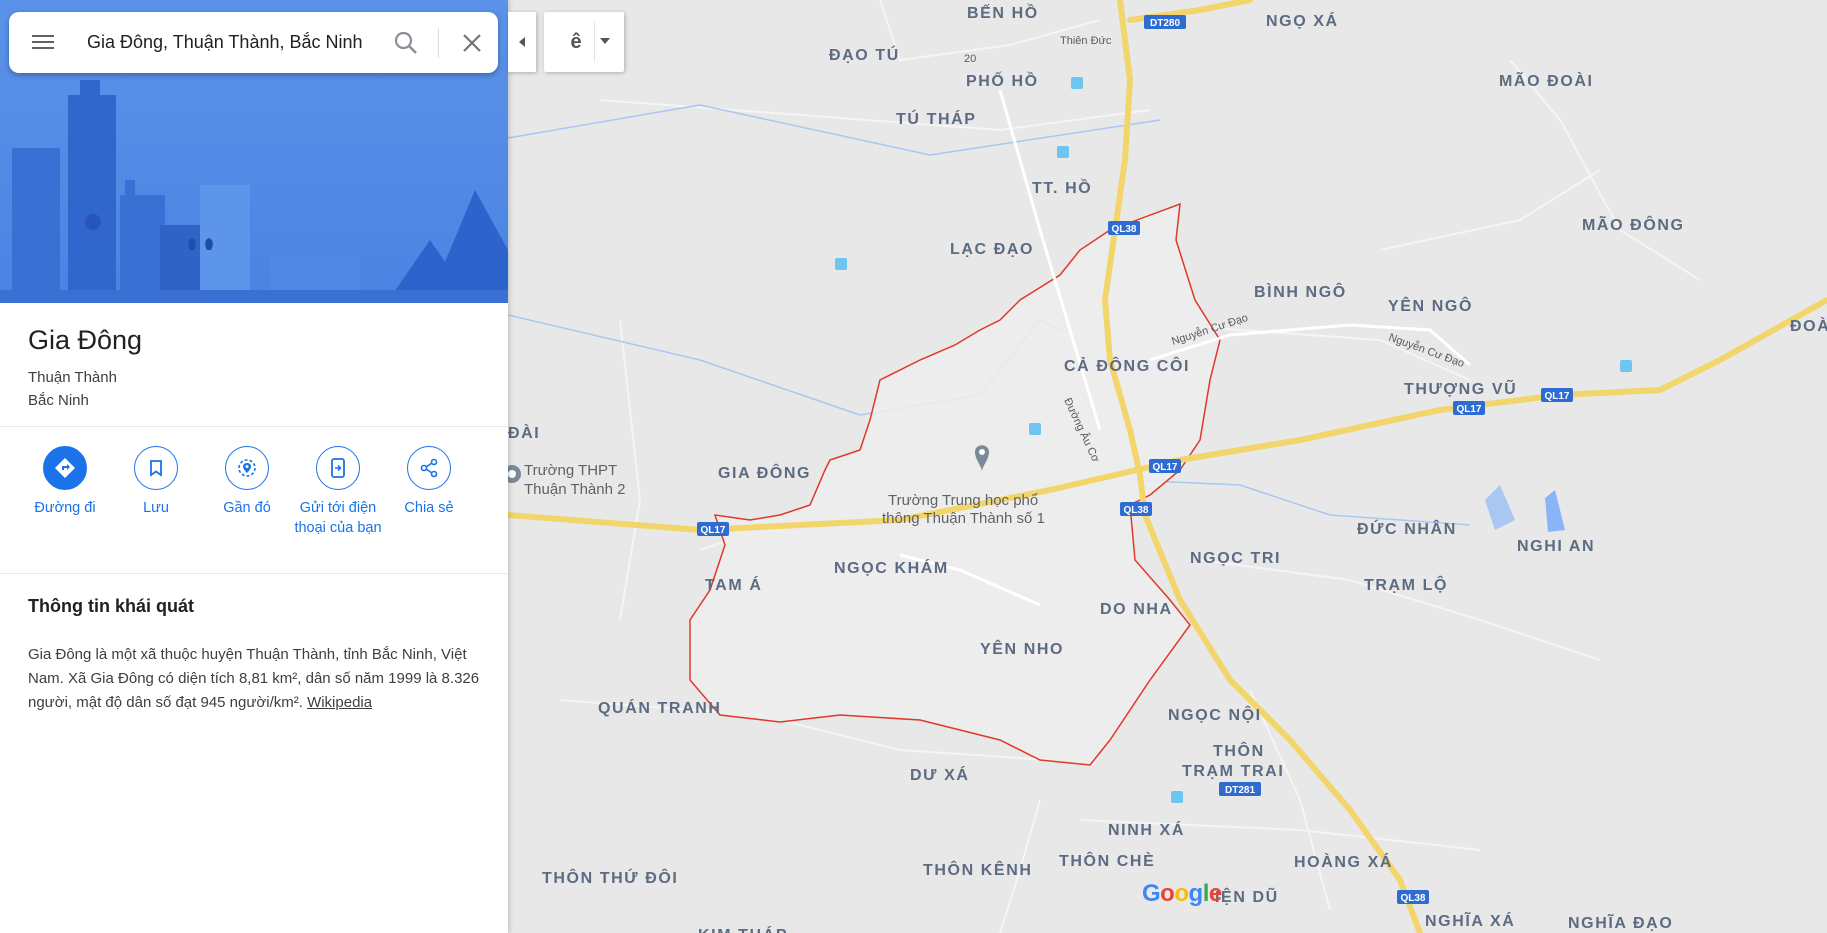 The height and width of the screenshot is (933, 1827). What do you see at coordinates (1146, 829) in the screenshot?
I see `place-label: NINH XÁ` at bounding box center [1146, 829].